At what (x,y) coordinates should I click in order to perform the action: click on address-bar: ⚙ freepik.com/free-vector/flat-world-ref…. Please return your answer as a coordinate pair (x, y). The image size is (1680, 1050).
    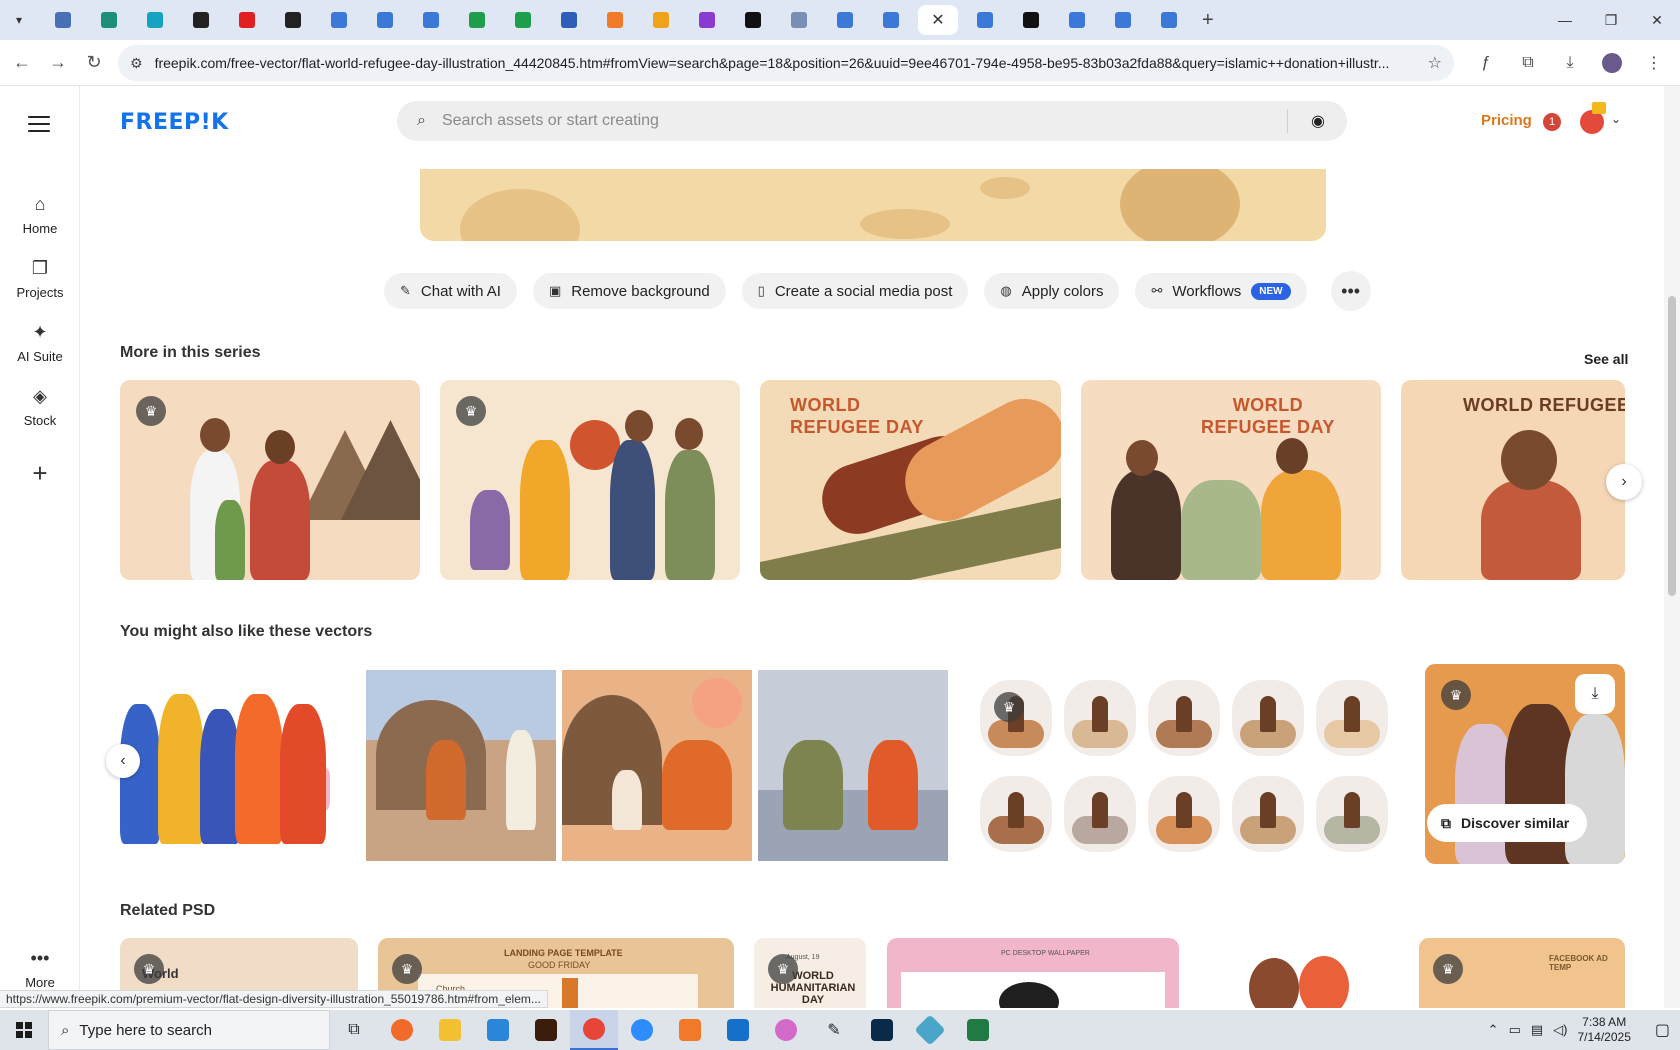
    Looking at the image, I should click on (786, 63).